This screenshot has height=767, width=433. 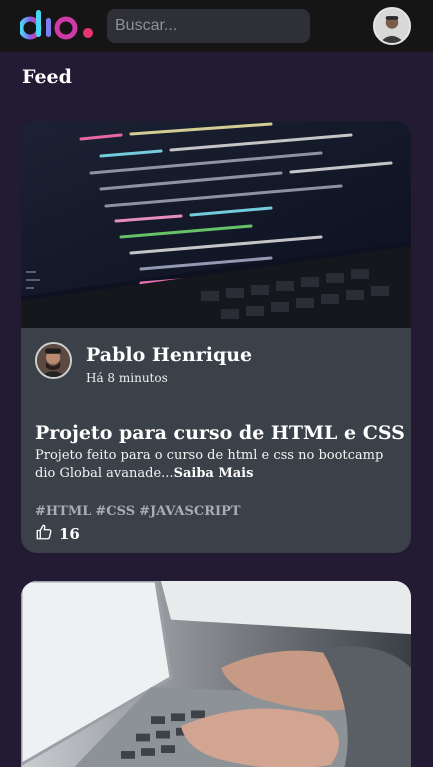 What do you see at coordinates (214, 473) in the screenshot?
I see `read-more-link: Saiba Mais` at bounding box center [214, 473].